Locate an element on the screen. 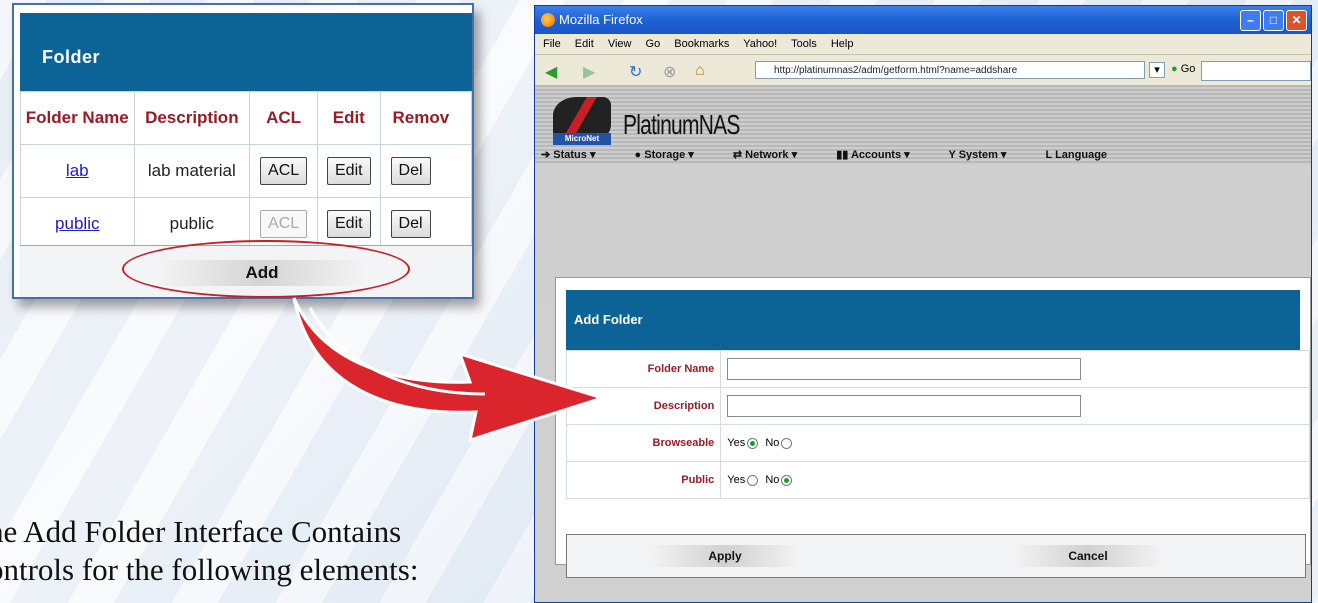  nav-network: ⇄ Network ▾ is located at coordinates (774, 155).